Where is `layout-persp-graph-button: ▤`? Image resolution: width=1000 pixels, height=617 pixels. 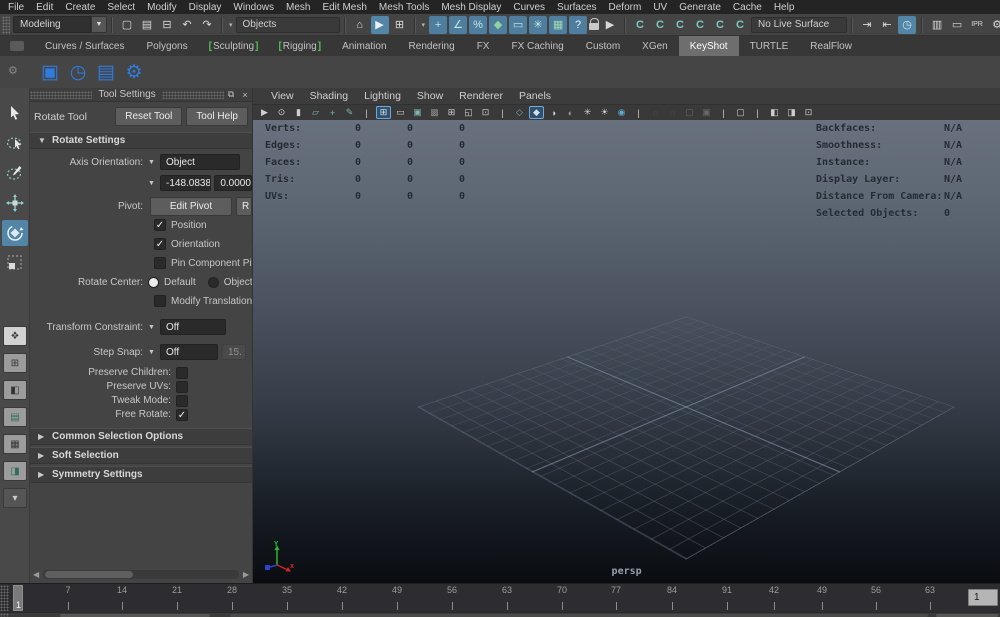 layout-persp-graph-button: ▤ is located at coordinates (15, 417).